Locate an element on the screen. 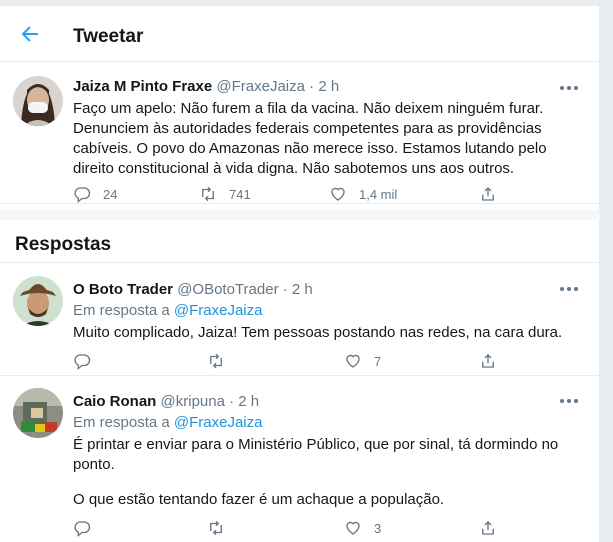 Image resolution: width=613 pixels, height=542 pixels. reply-count: 24 is located at coordinates (110, 194).